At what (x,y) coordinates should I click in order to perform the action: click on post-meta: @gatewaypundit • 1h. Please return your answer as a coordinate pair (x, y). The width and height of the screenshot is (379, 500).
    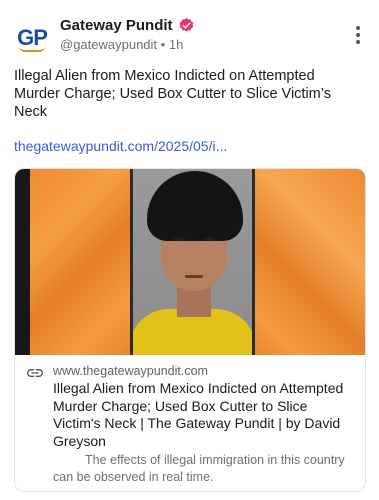
    Looking at the image, I should click on (121, 44).